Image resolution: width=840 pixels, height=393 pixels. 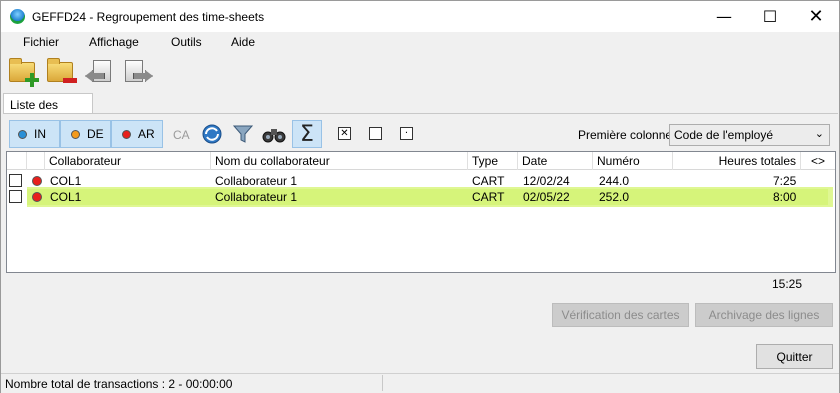 I want to click on uncheck-all-icon, so click(x=375, y=133).